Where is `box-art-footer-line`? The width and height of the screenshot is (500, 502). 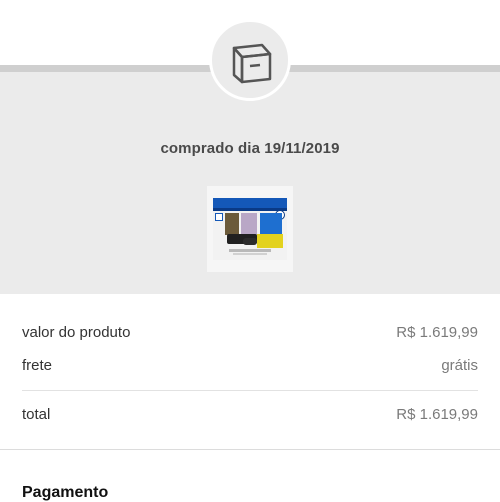 box-art-footer-line is located at coordinates (250, 254).